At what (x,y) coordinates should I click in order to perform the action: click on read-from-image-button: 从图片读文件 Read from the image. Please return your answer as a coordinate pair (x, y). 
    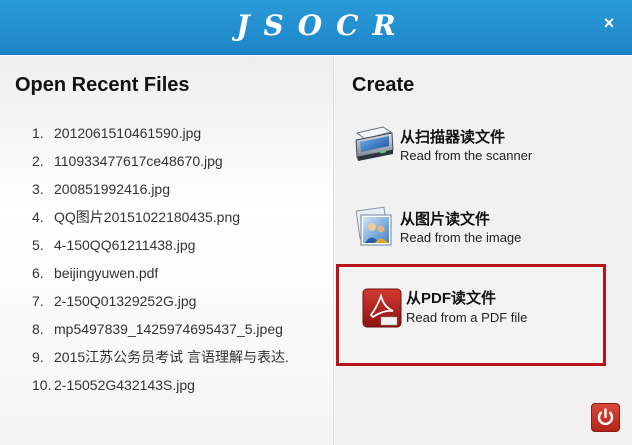
    Looking at the image, I should click on (483, 228).